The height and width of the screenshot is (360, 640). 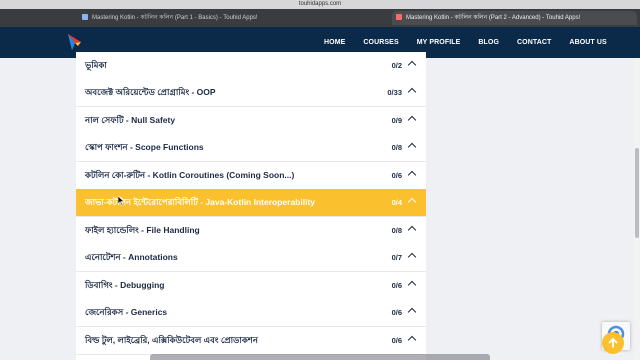 What do you see at coordinates (251, 231) in the screenshot?
I see `section-row: ফাইল হ্যান্ডেলিং - File Handling 0/8` at bounding box center [251, 231].